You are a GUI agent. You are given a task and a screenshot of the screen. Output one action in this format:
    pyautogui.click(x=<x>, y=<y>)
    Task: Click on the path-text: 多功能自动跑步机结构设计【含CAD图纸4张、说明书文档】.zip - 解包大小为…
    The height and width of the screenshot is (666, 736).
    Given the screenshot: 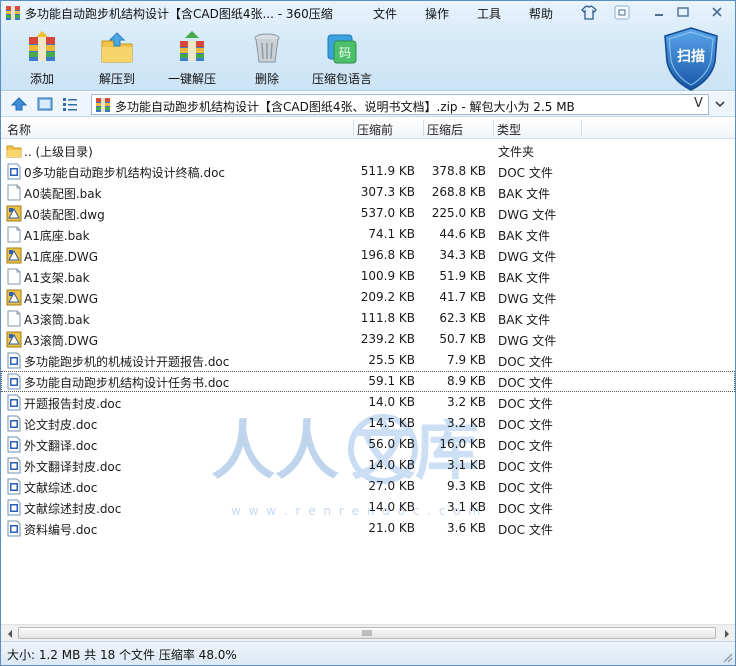 What is the action you would take?
    pyautogui.click(x=345, y=107)
    